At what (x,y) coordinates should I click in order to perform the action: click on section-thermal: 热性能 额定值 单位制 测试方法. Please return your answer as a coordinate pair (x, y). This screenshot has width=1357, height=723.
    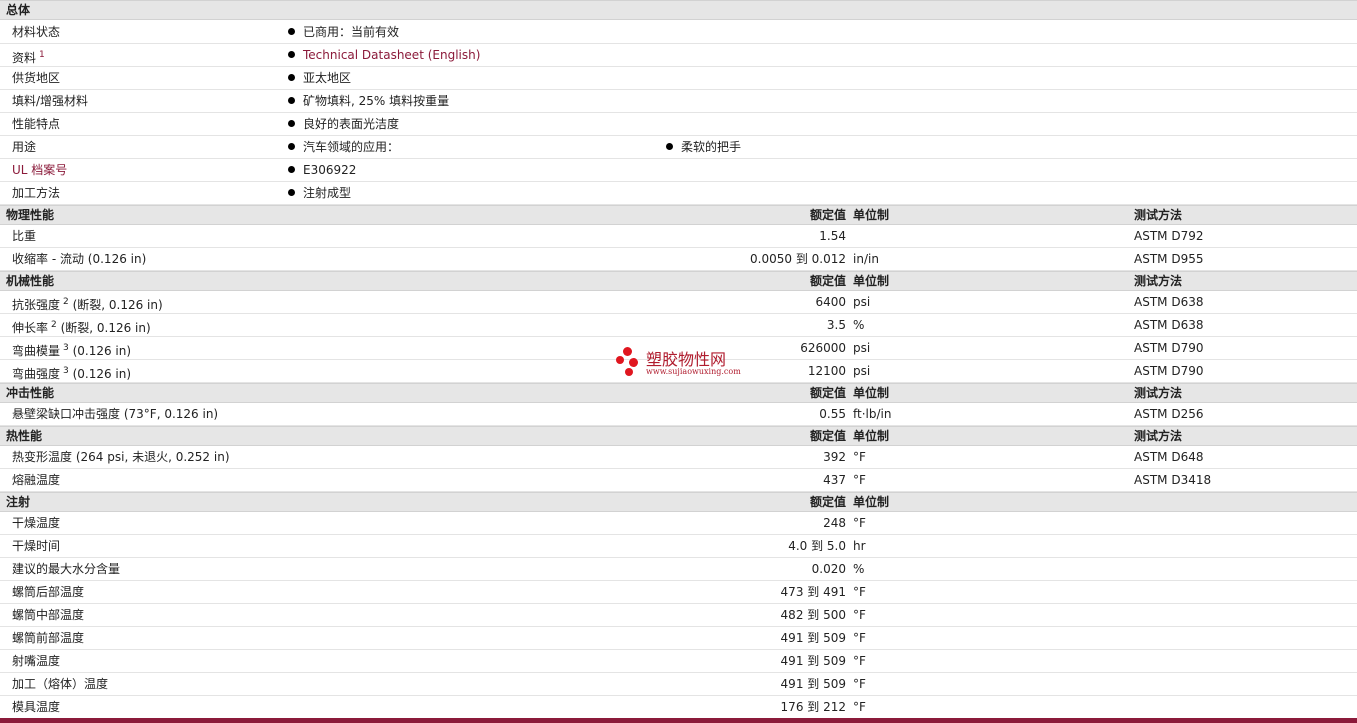
    Looking at the image, I should click on (678, 436).